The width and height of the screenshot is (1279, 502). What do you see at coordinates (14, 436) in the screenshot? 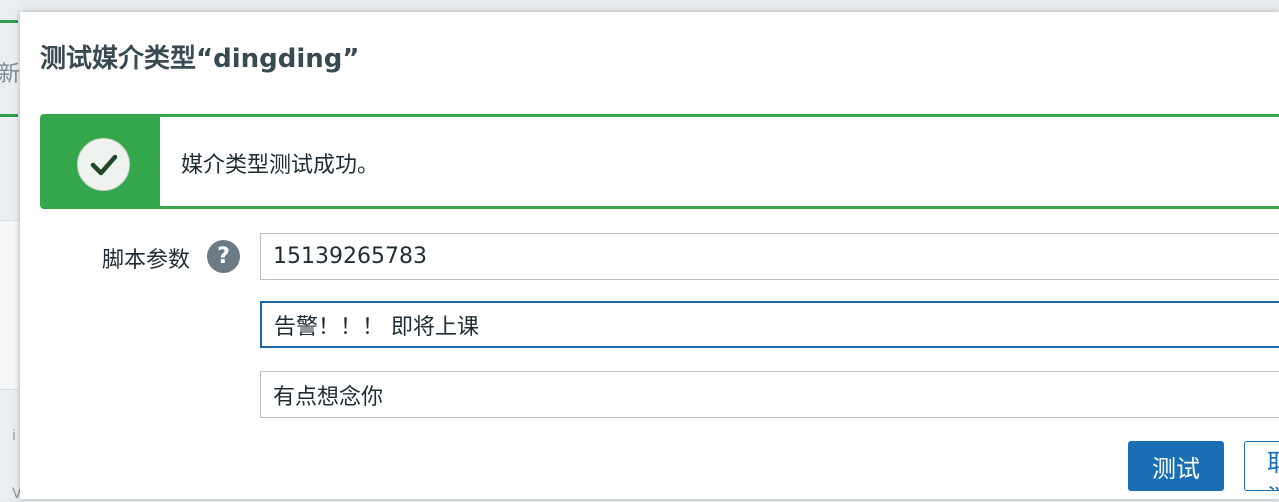
I see `background-text-fragment: i` at bounding box center [14, 436].